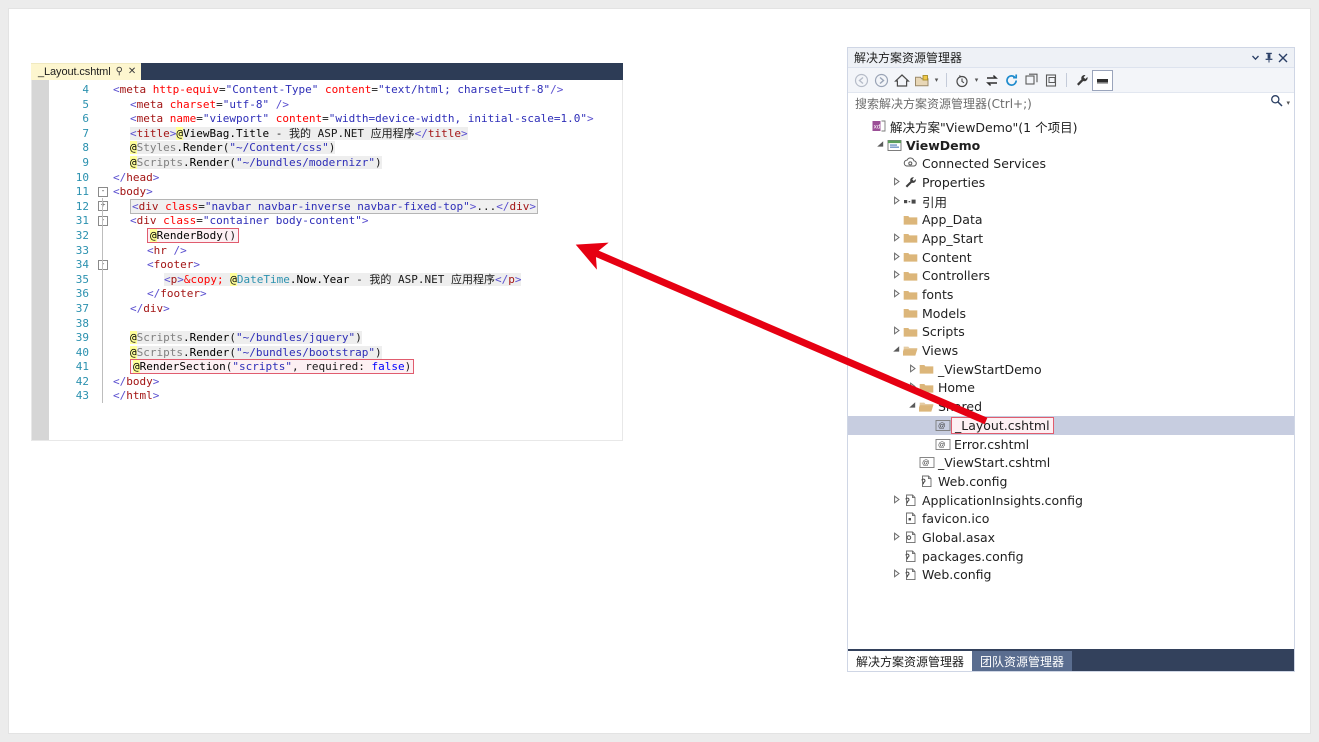 The image size is (1319, 742). Describe the element at coordinates (1011, 80) in the screenshot. I see `refresh-button` at that location.